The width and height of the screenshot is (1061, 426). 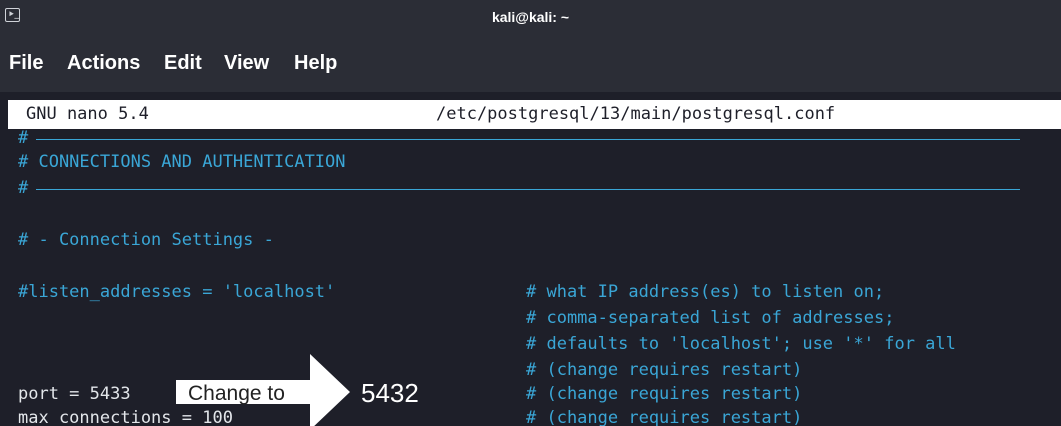 I want to click on section-title: # CONNECTIONS AND AUTHENTICATION, so click(x=182, y=162).